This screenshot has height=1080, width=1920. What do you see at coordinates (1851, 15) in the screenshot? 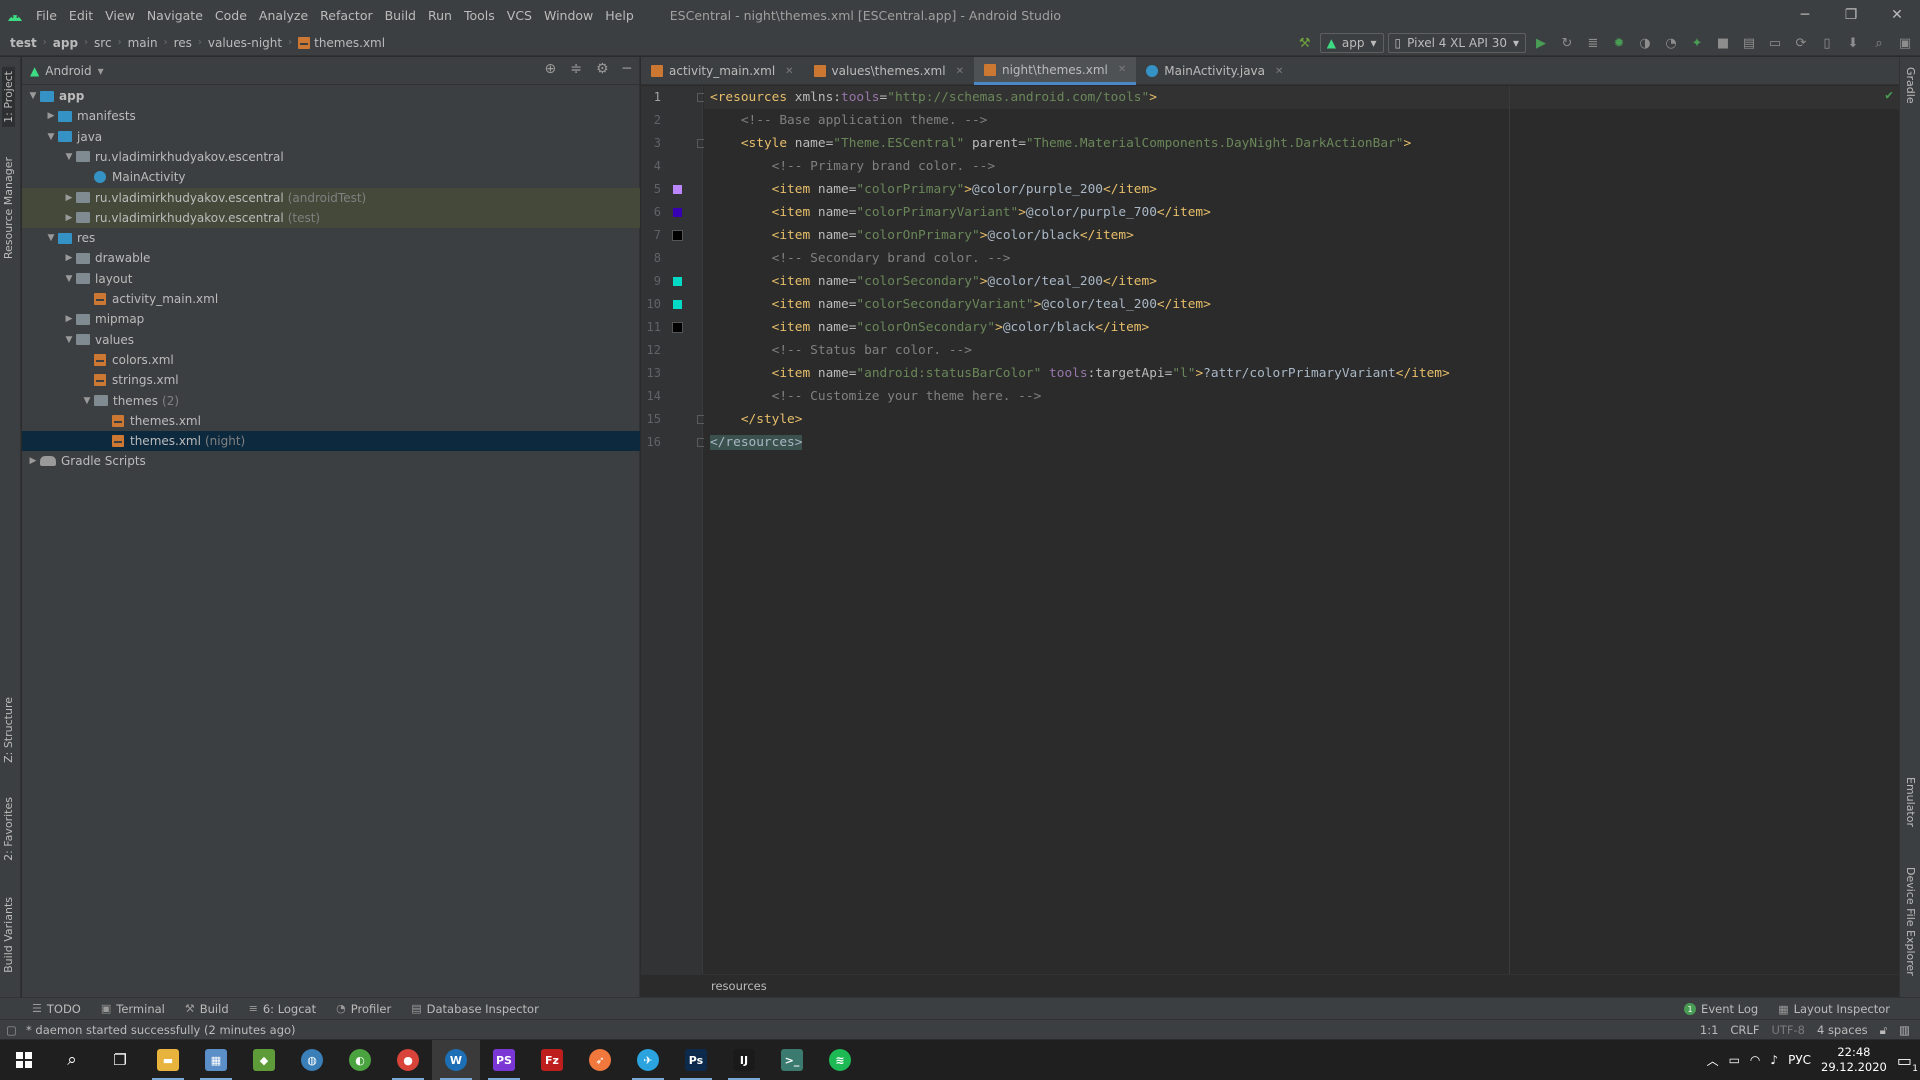
I see `restore-icon: ❐` at bounding box center [1851, 15].